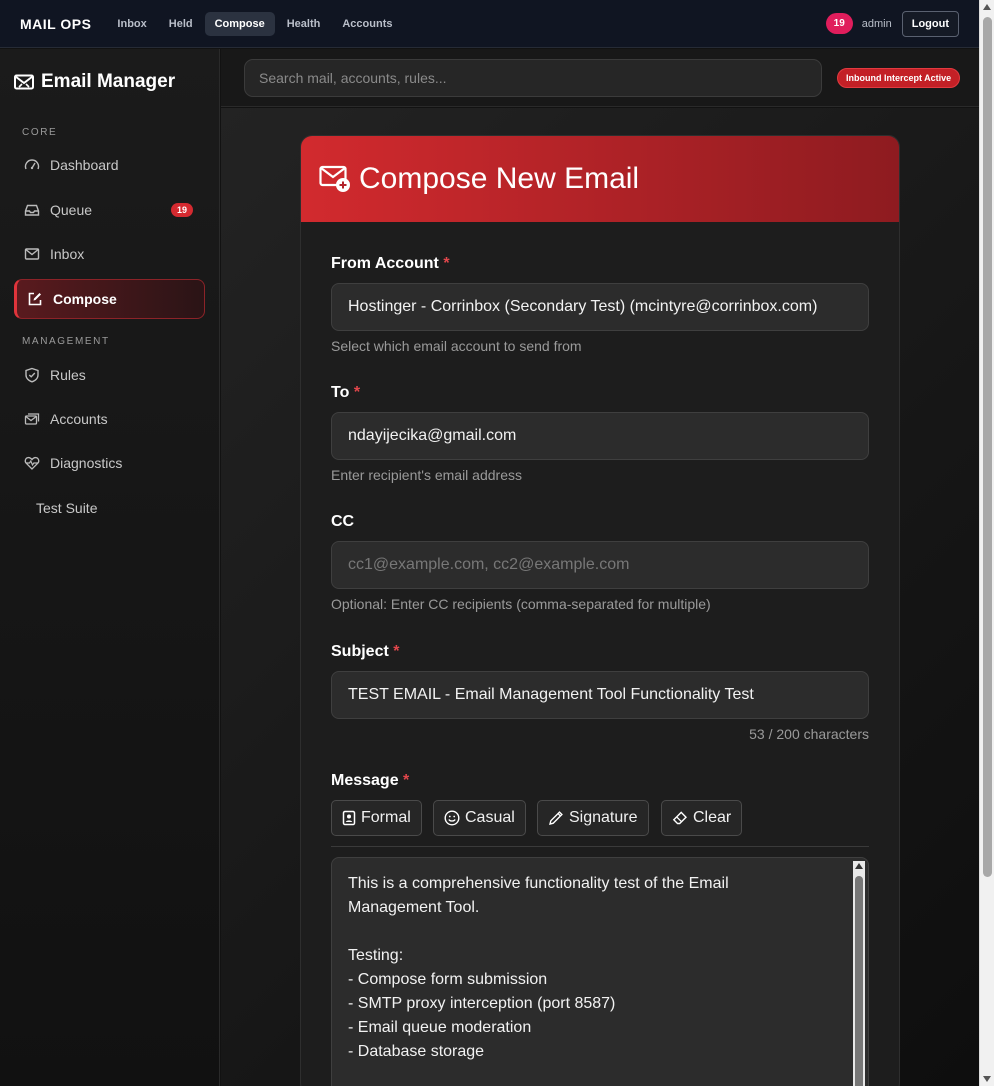  I want to click on message-label: Message *, so click(370, 781).